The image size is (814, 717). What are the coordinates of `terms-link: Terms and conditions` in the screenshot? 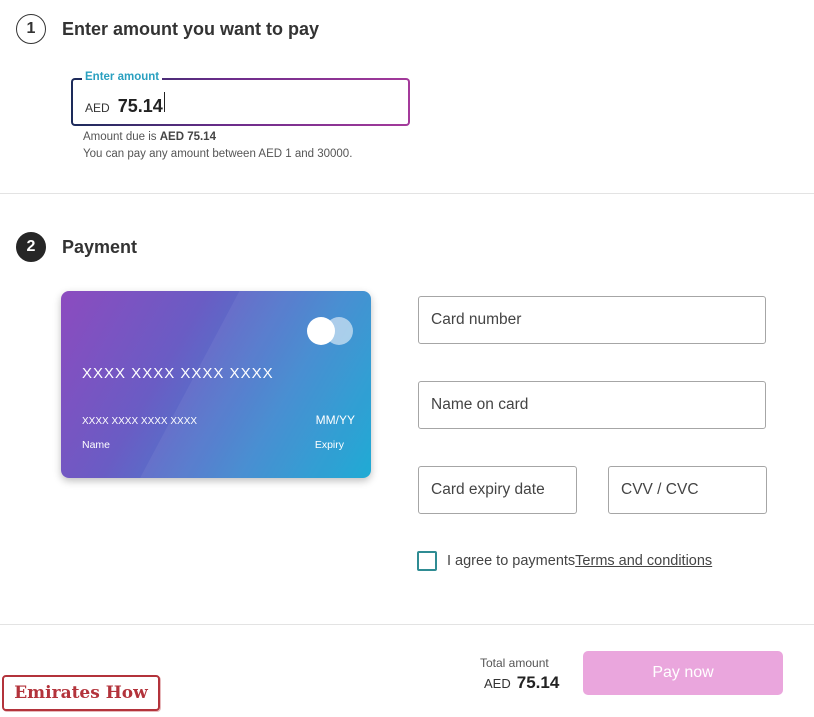 It's located at (643, 561).